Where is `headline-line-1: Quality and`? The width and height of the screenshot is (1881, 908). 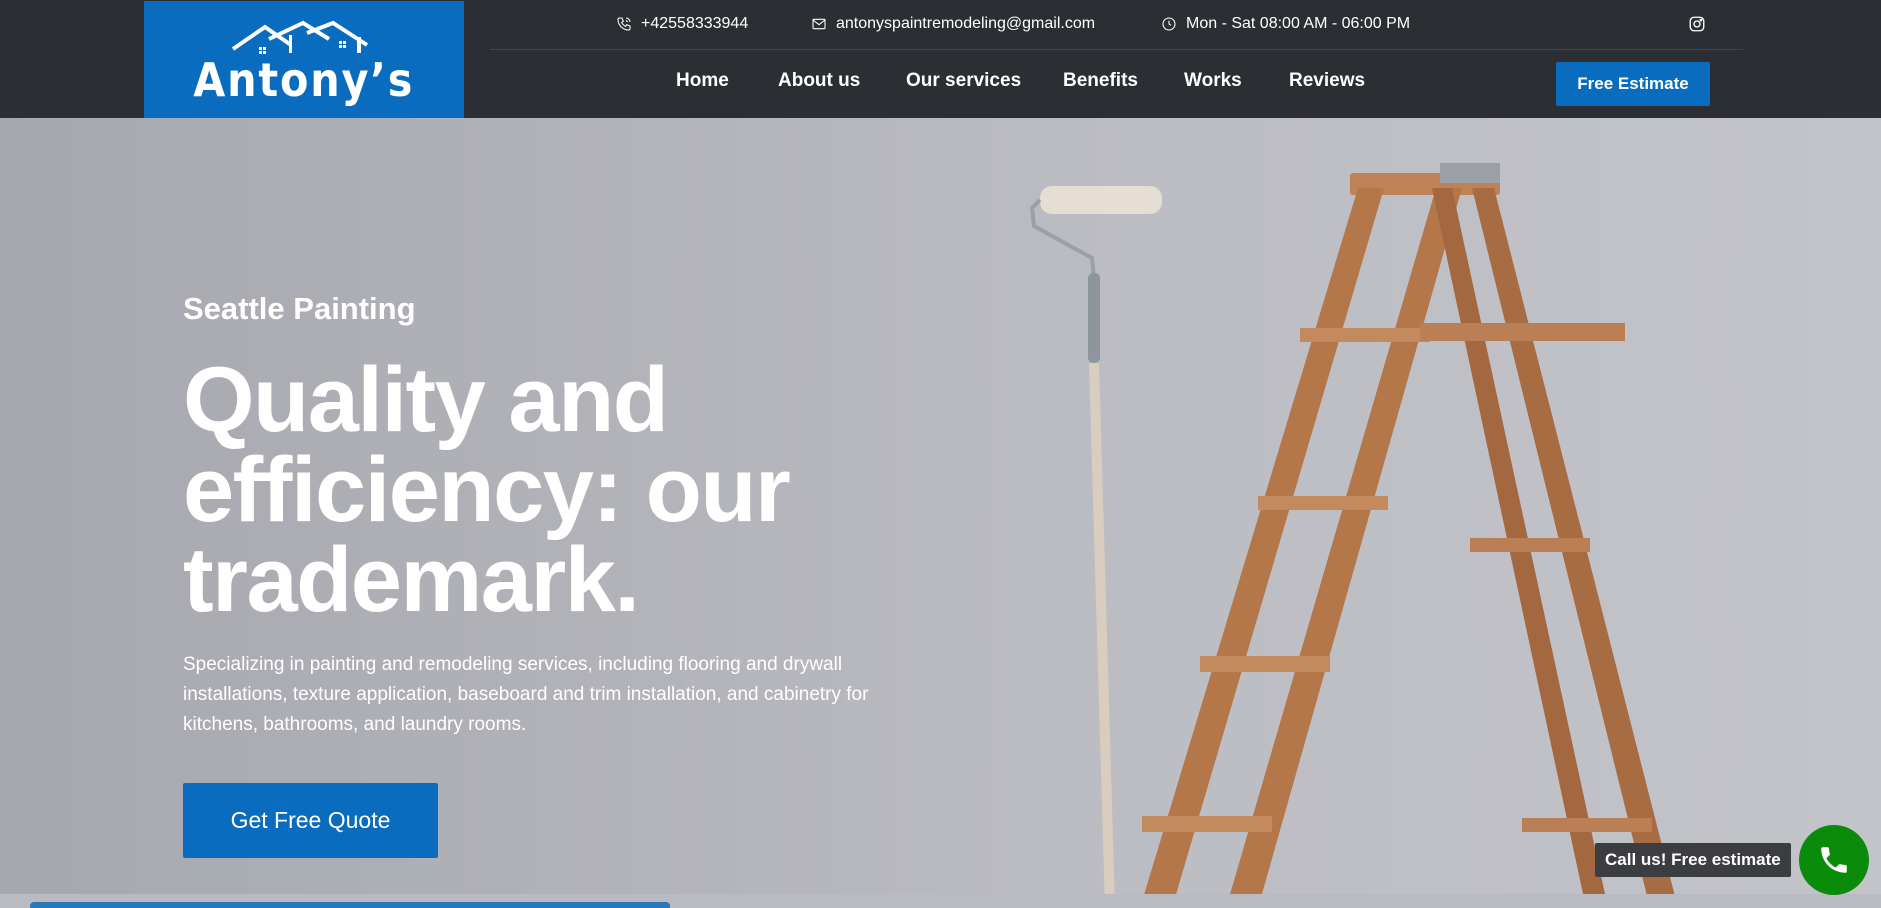 headline-line-1: Quality and is located at coordinates (426, 400).